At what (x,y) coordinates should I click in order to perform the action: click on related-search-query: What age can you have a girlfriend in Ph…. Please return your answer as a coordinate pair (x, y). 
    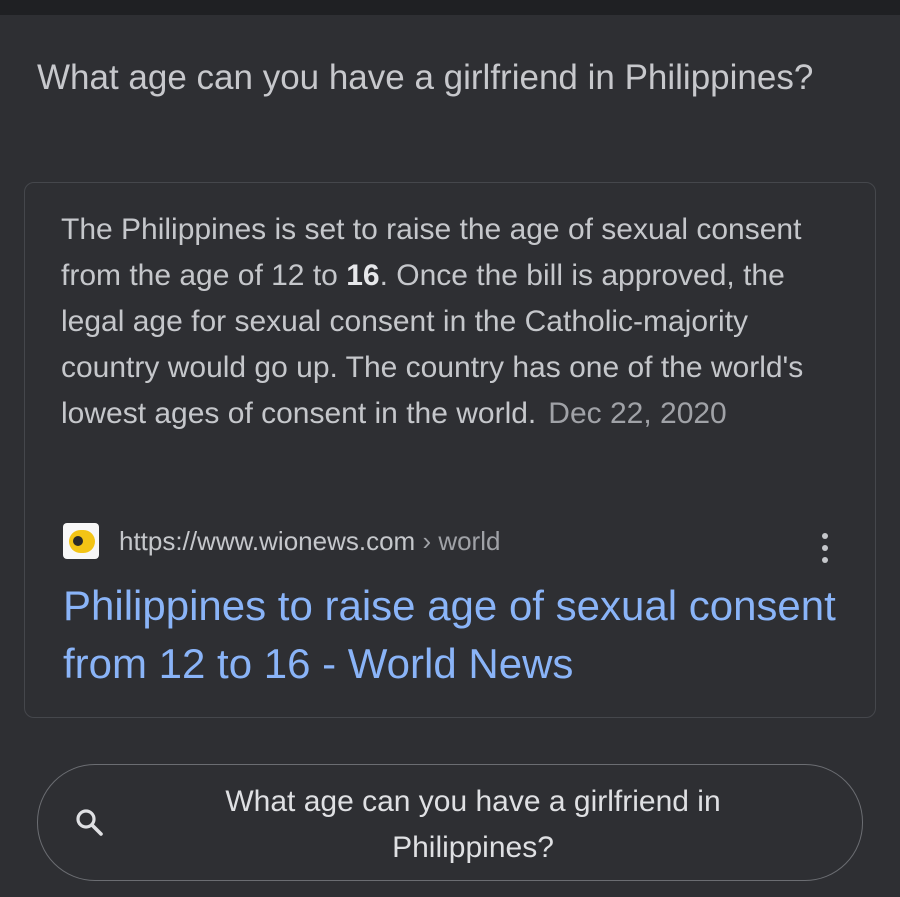
    Looking at the image, I should click on (473, 825).